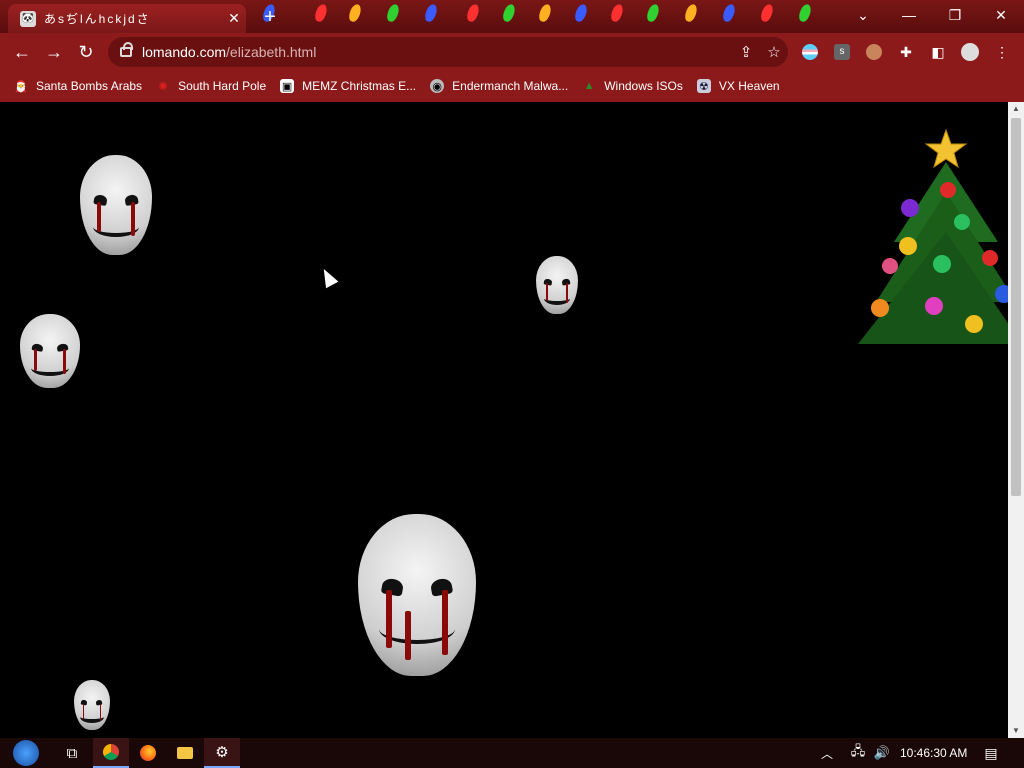 The height and width of the screenshot is (768, 1024). What do you see at coordinates (1001, 15) in the screenshot?
I see `close-window-button: ✕` at bounding box center [1001, 15].